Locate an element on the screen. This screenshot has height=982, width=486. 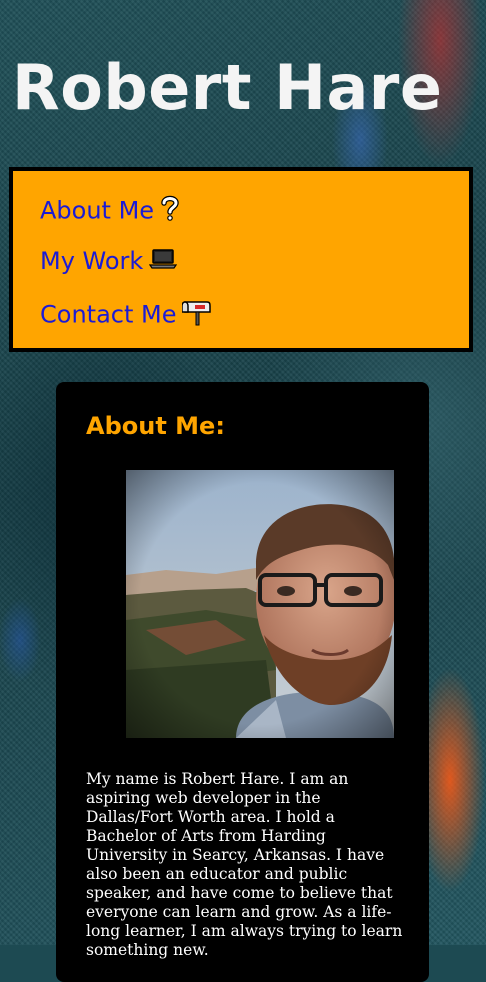
mailbox-icon is located at coordinates (196, 315).